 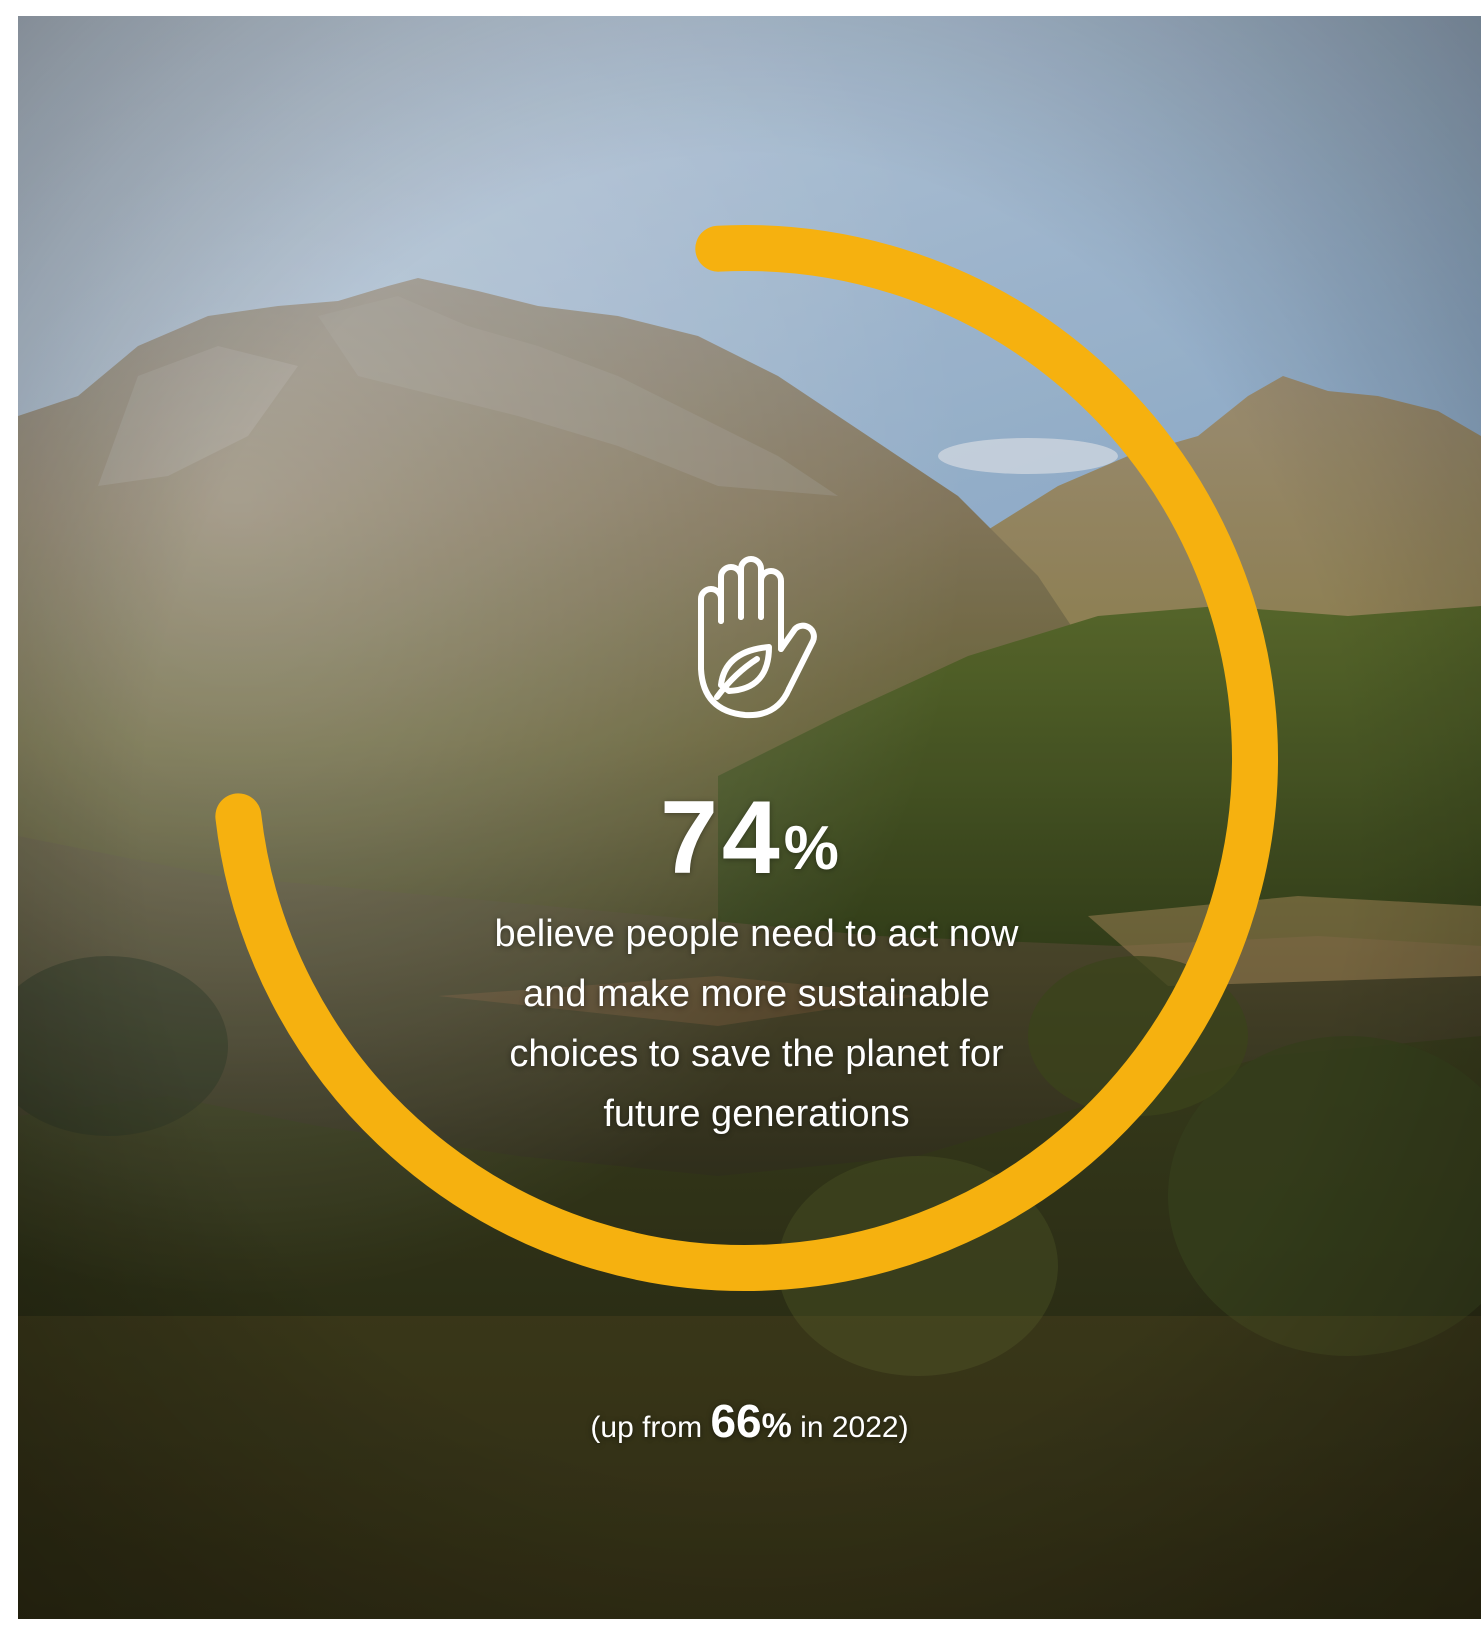 I want to click on comparison-footnote: (up from 66% in 2022), so click(x=749, y=1421).